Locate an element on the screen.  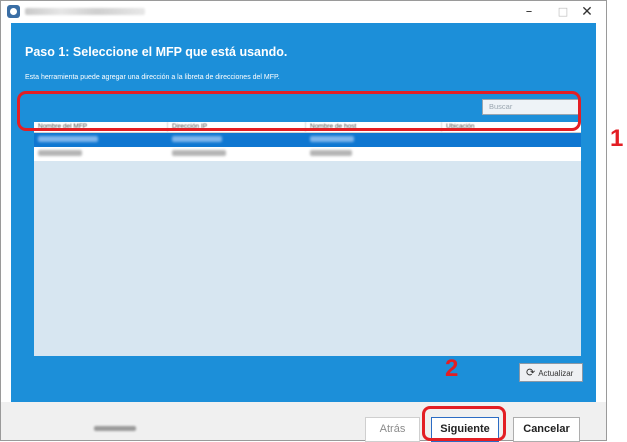
callout-number-2: 2 is located at coordinates (452, 368).